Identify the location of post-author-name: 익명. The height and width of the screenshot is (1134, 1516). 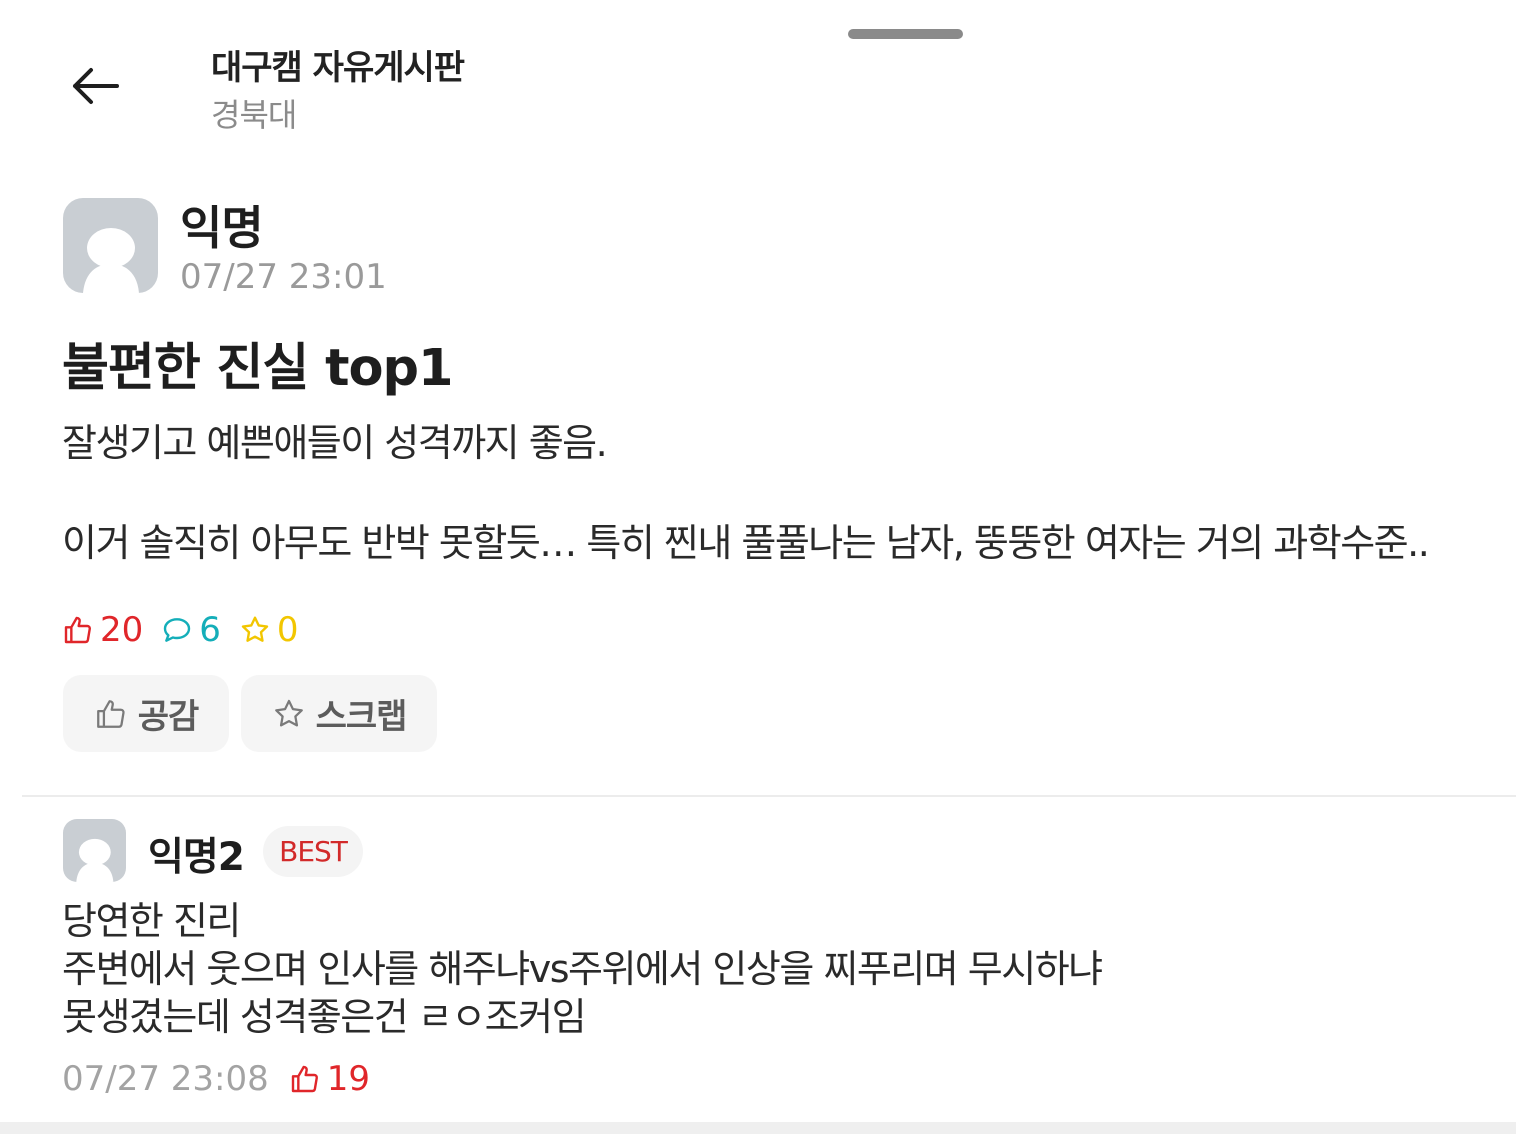
(222, 228).